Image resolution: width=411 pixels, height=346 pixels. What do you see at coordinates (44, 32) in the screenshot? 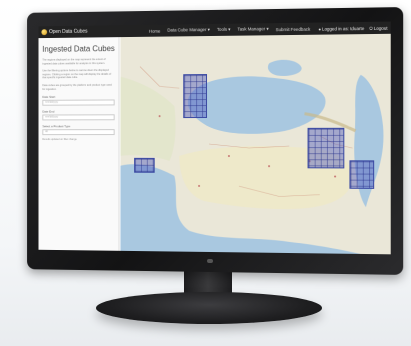
I see `cube-logo-icon` at bounding box center [44, 32].